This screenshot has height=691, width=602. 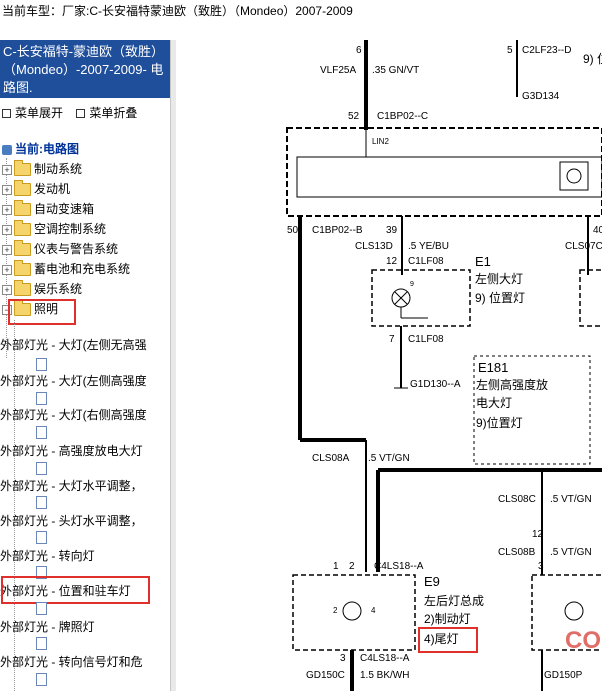 I want to click on leaf-headlight-leveling: 外部灯光 - 头灯水平调整，, so click(x=71, y=521).